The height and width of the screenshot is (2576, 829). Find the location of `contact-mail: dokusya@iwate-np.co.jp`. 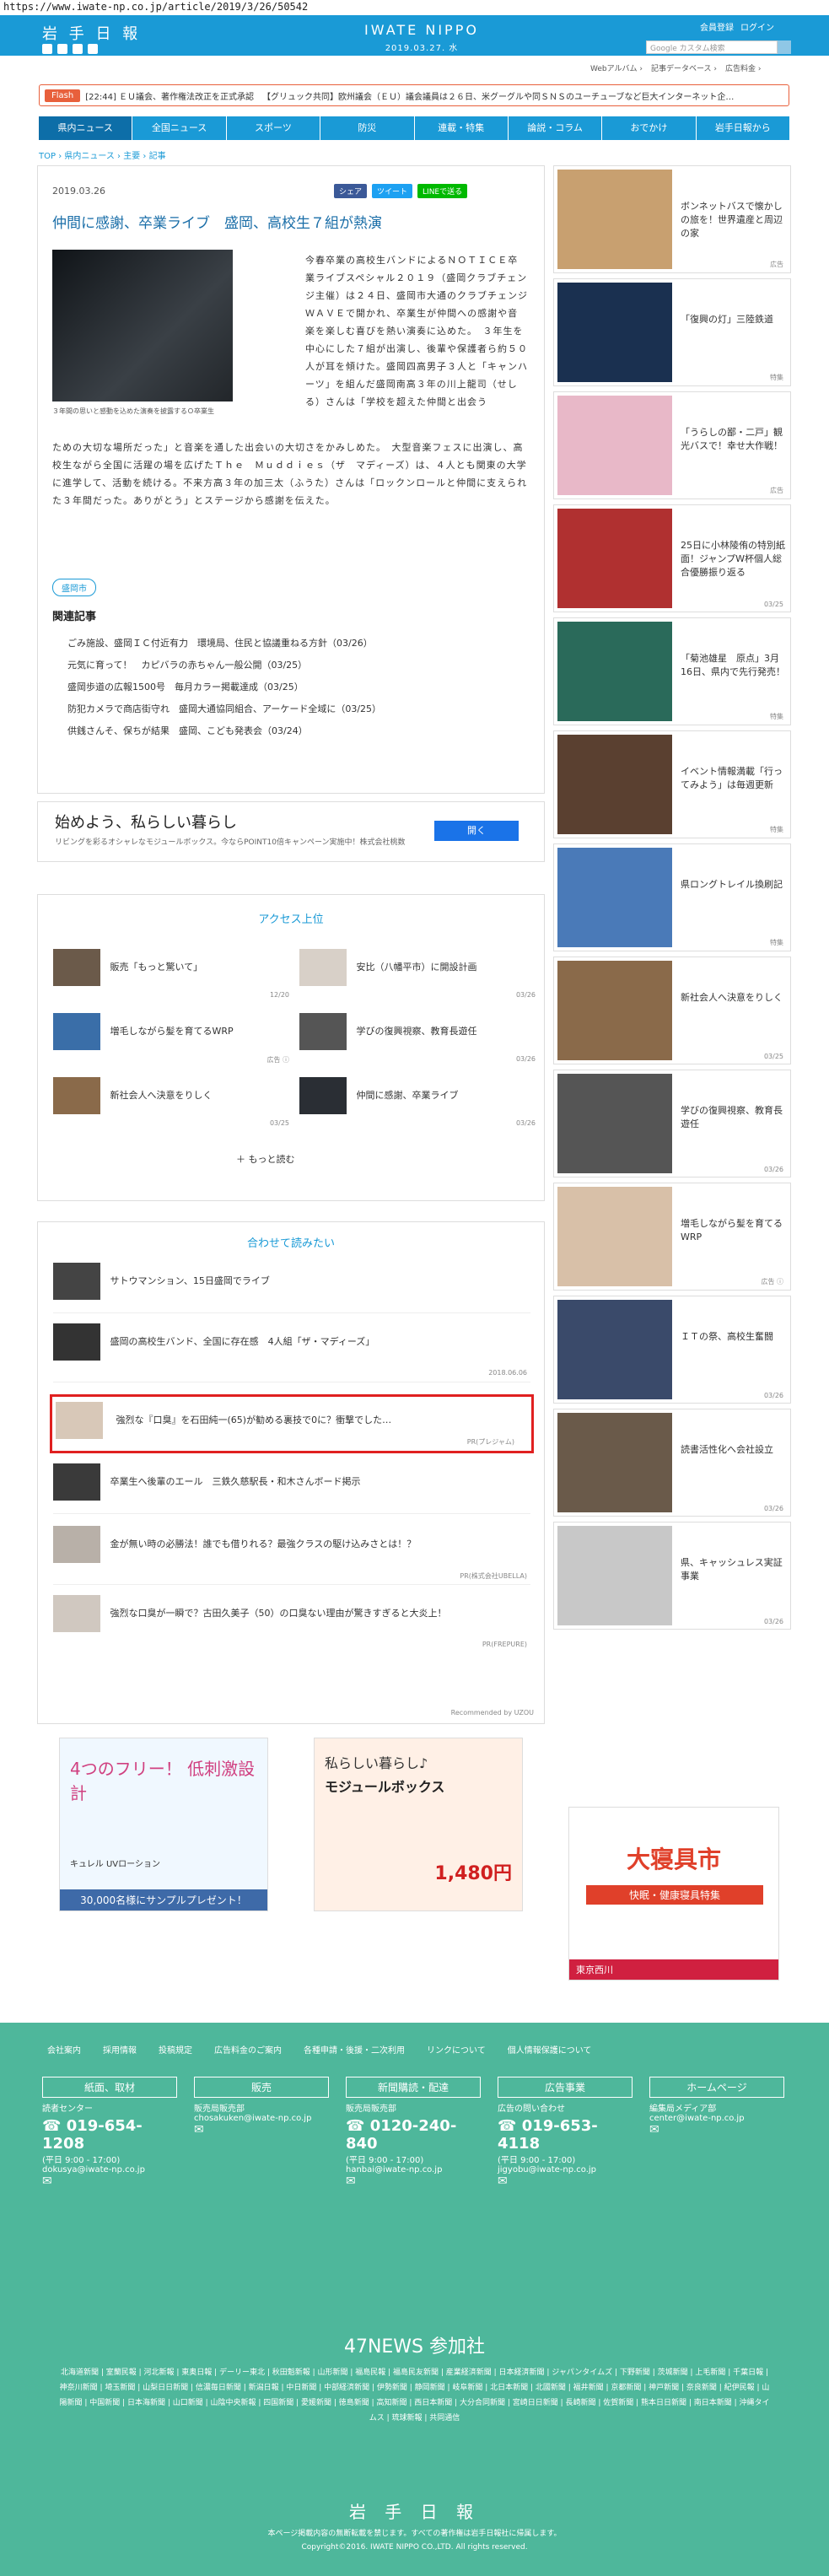

contact-mail: dokusya@iwate-np.co.jp is located at coordinates (109, 2170).